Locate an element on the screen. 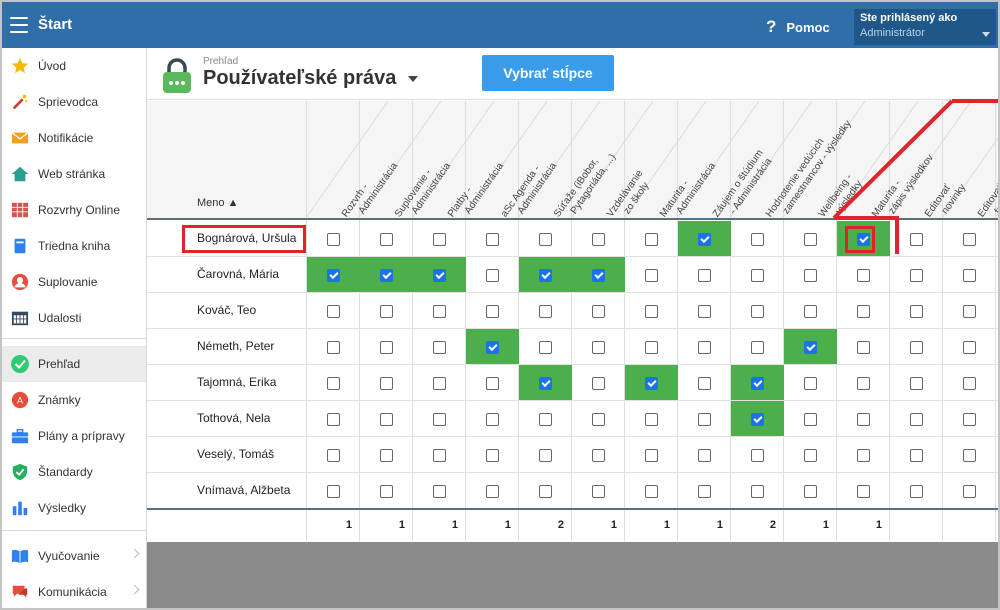  sidebar-item-1: Úvod is located at coordinates (74, 66).